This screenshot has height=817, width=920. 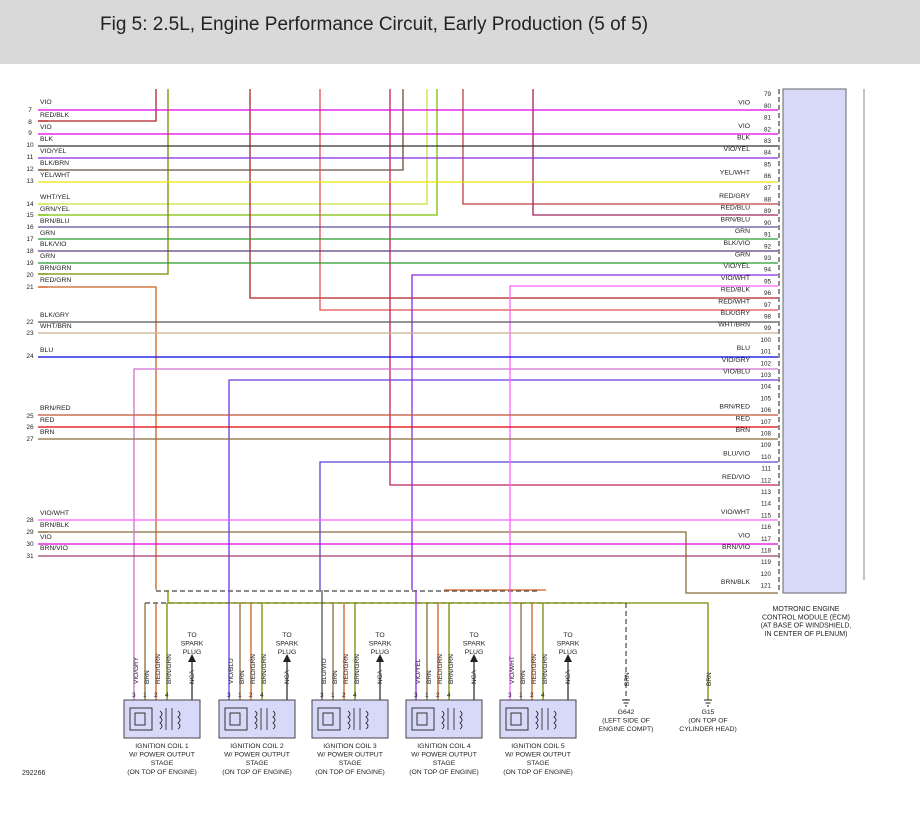 What do you see at coordinates (30, 263) in the screenshot?
I see `left-pin-number: 19` at bounding box center [30, 263].